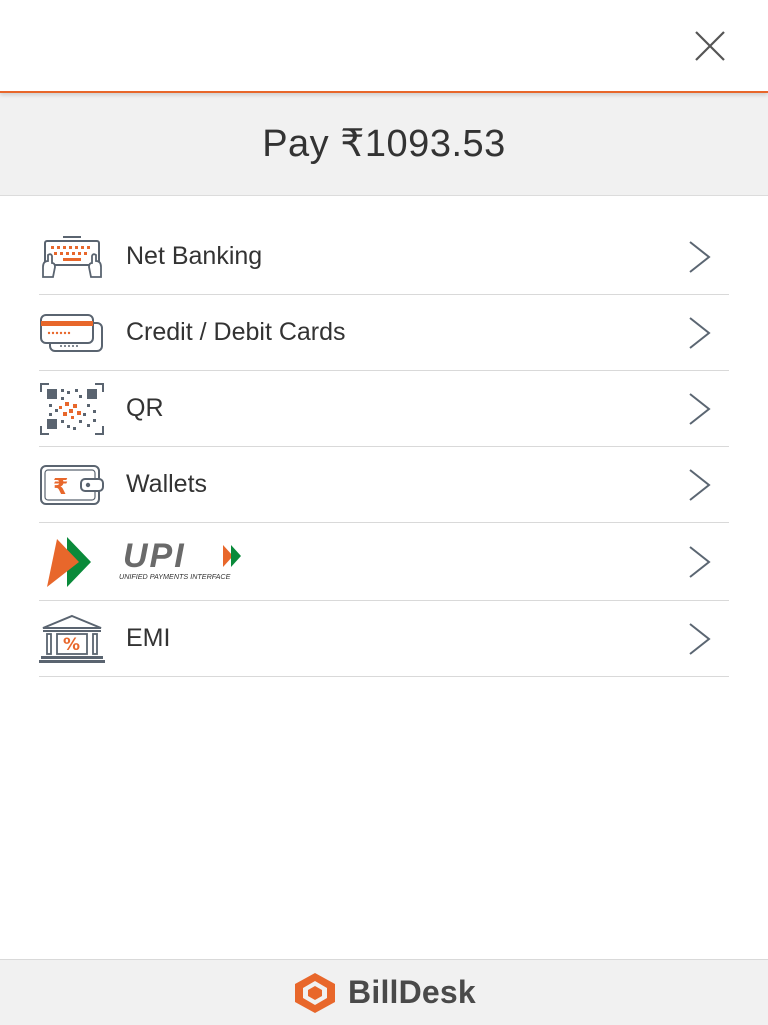 The width and height of the screenshot is (768, 1025). I want to click on upi-logo: UPI UNIFIED PAYMENTS INTERFACE, so click(184, 561).